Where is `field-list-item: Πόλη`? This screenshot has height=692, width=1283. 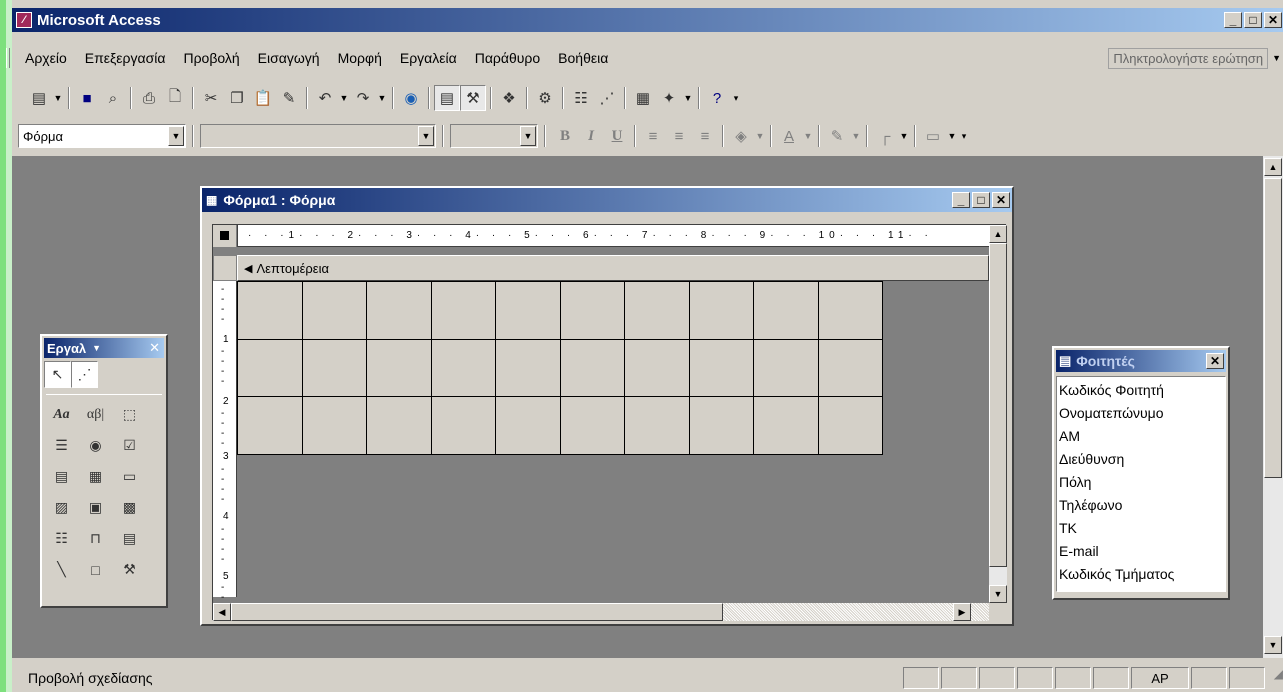
field-list-item: Πόλη is located at coordinates (1141, 482).